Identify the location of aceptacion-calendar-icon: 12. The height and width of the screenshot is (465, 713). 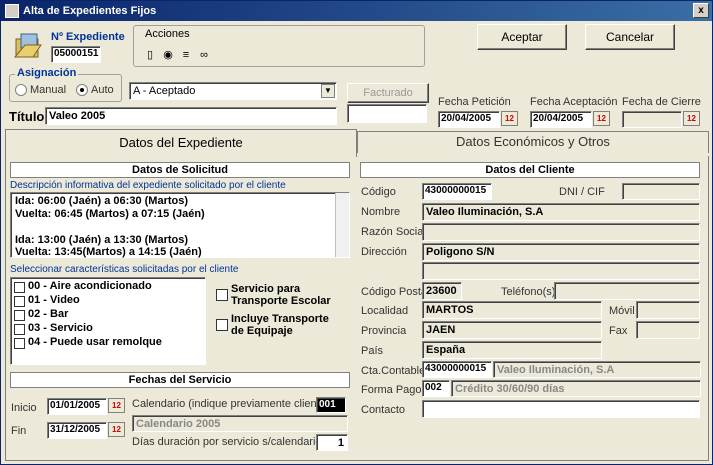
(601, 118).